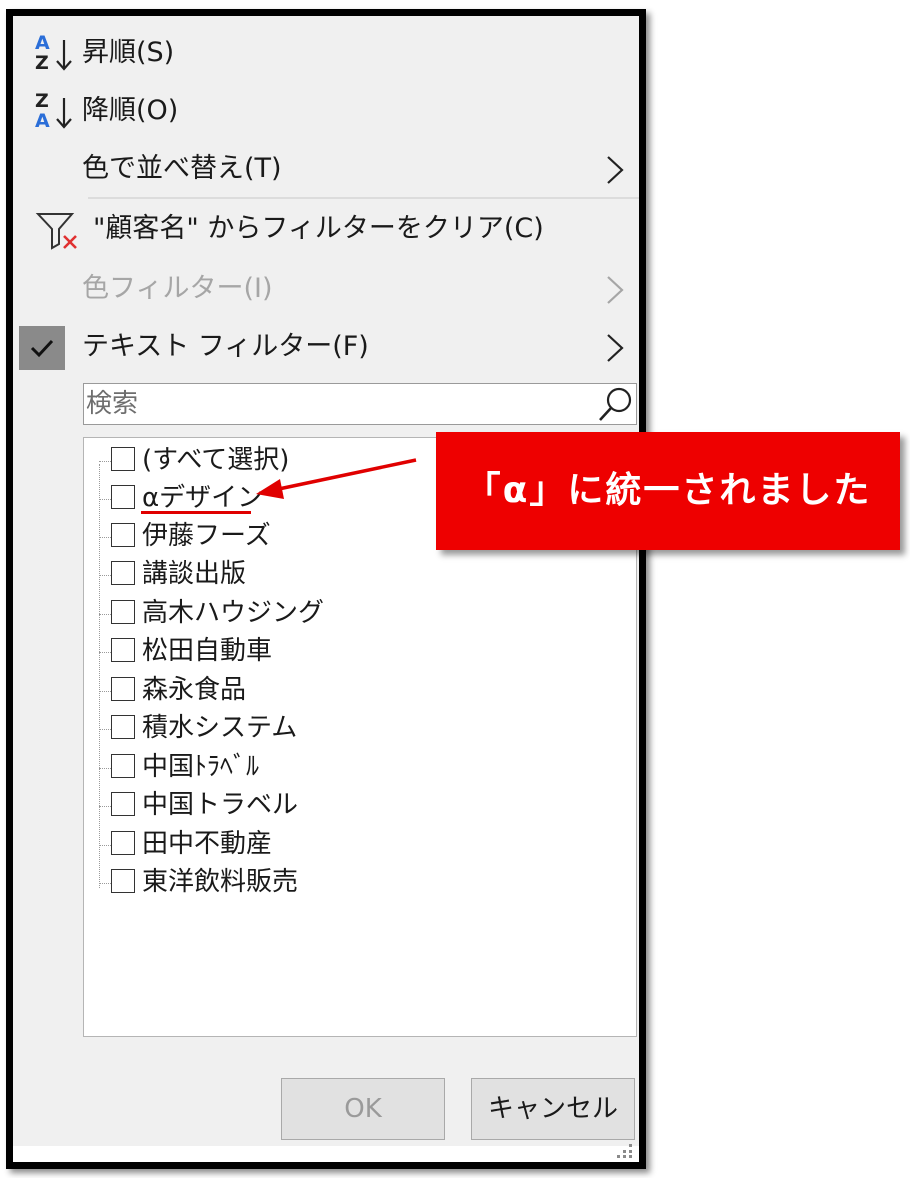 Image resolution: width=910 pixels, height=1178 pixels. Describe the element at coordinates (194, 690) in the screenshot. I see `list-item-label: 森永食品` at that location.